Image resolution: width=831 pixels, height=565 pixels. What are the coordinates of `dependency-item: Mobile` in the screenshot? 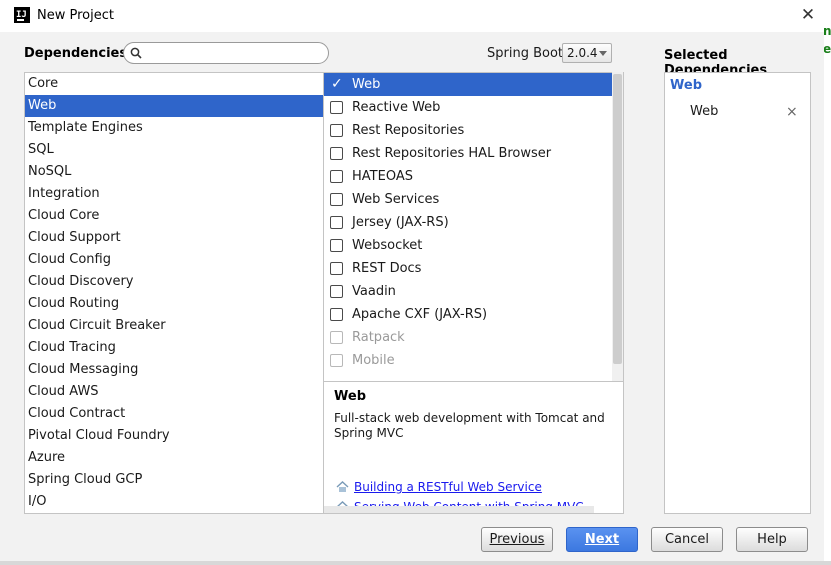 It's located at (473, 360).